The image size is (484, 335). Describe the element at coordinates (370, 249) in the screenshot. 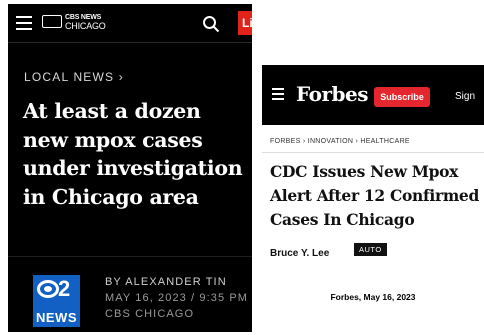

I see `author-tag-badge: AUTO` at that location.